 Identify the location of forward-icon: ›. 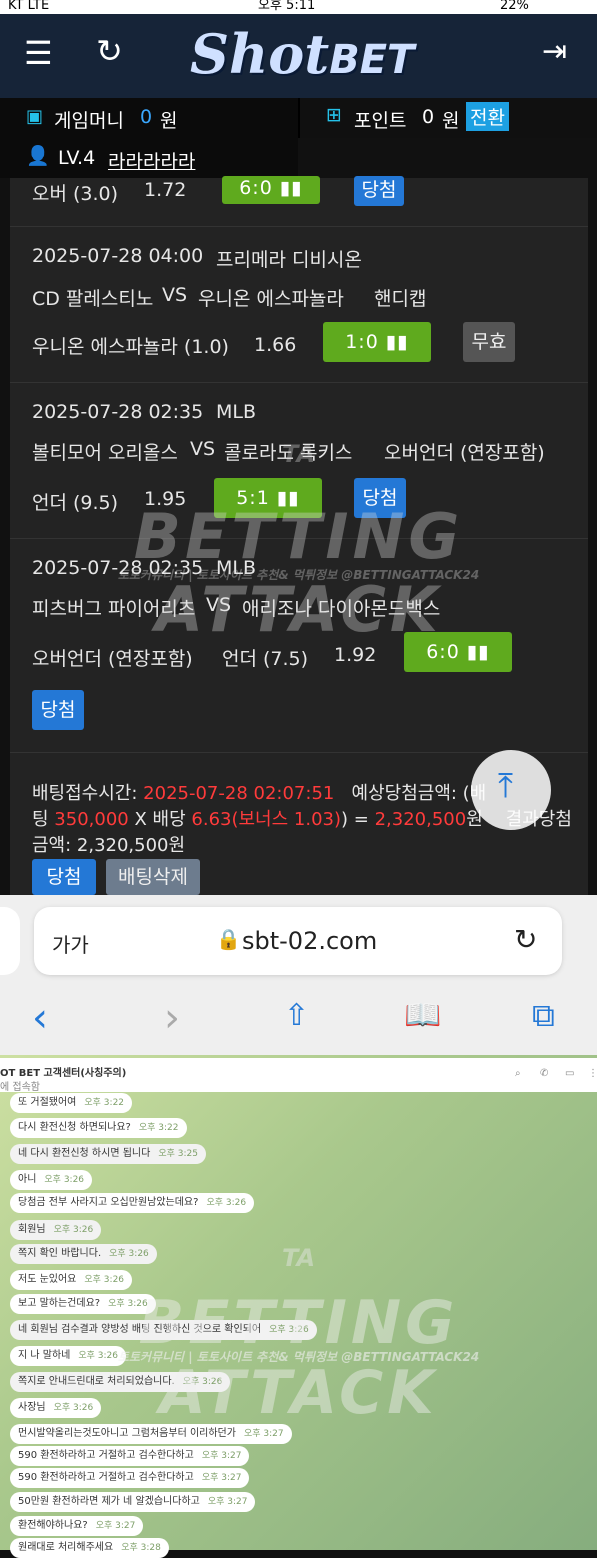
(172, 1018).